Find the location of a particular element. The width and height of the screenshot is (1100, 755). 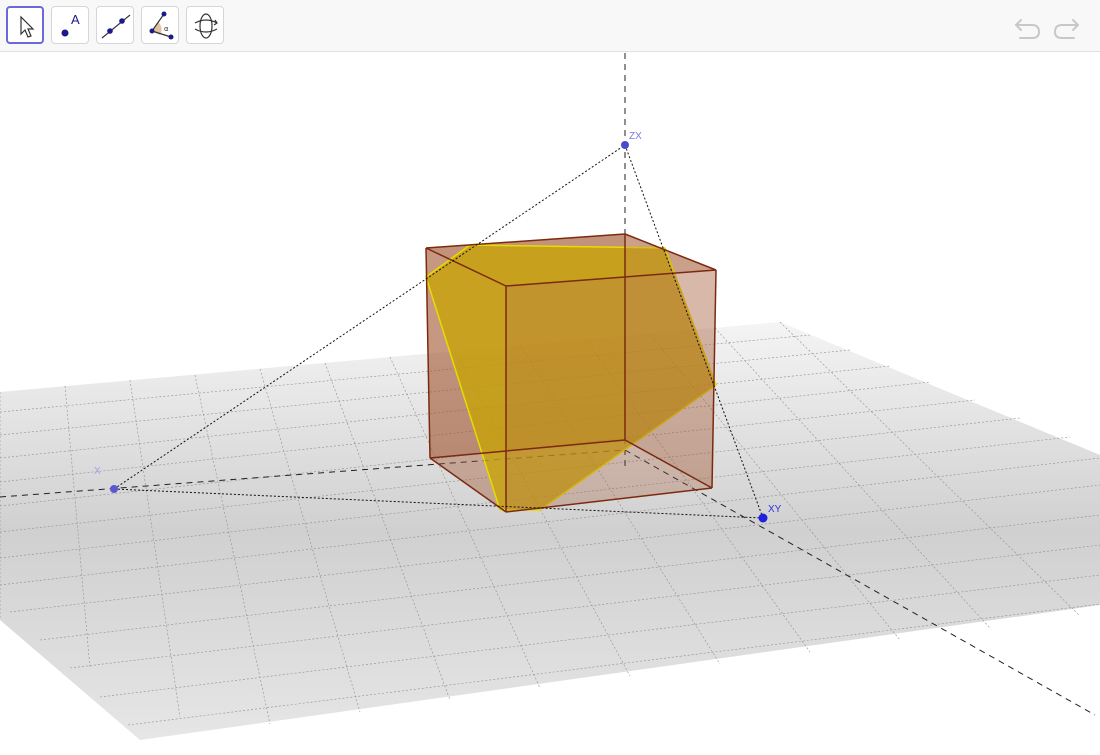

rotate-view-tool-button is located at coordinates (205, 25).